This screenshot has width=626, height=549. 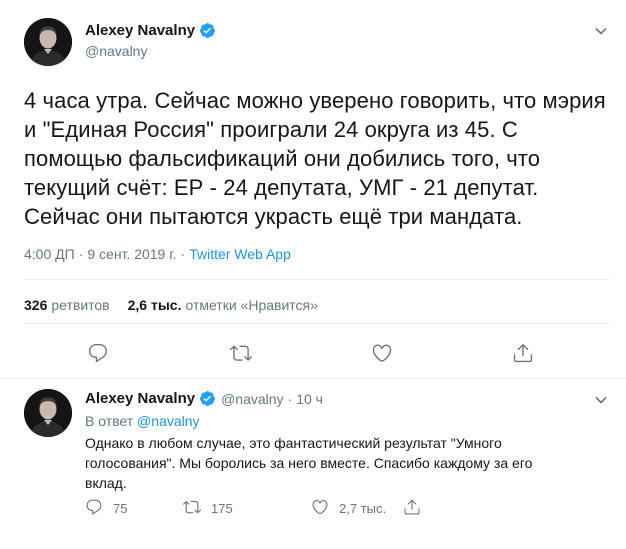 I want to click on reply-author-handle: @navalny, so click(x=252, y=399).